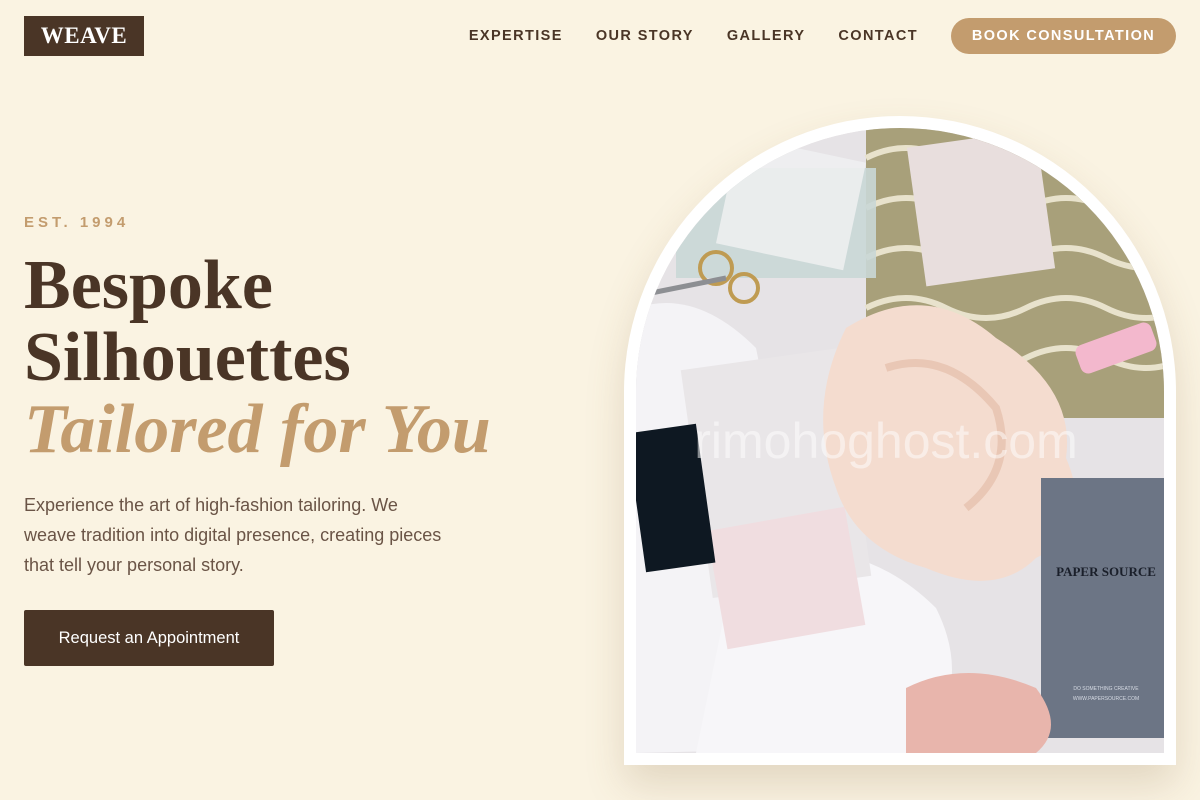 This screenshot has width=1200, height=800. I want to click on nav-contact: CONTACT, so click(878, 36).